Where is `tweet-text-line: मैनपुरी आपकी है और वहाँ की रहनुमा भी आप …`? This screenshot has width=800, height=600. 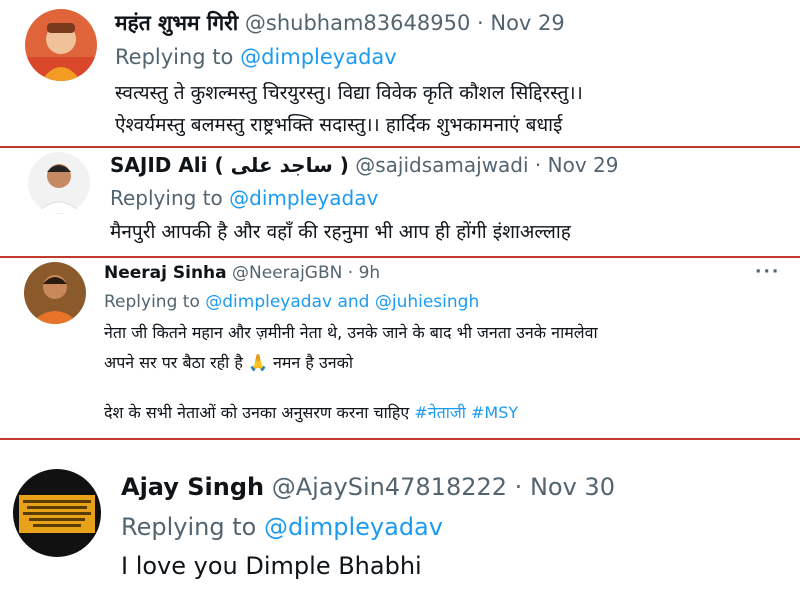
tweet-text-line: मैनपुरी आपकी है और वहाँ की रहनुमा भी आप … is located at coordinates (340, 232).